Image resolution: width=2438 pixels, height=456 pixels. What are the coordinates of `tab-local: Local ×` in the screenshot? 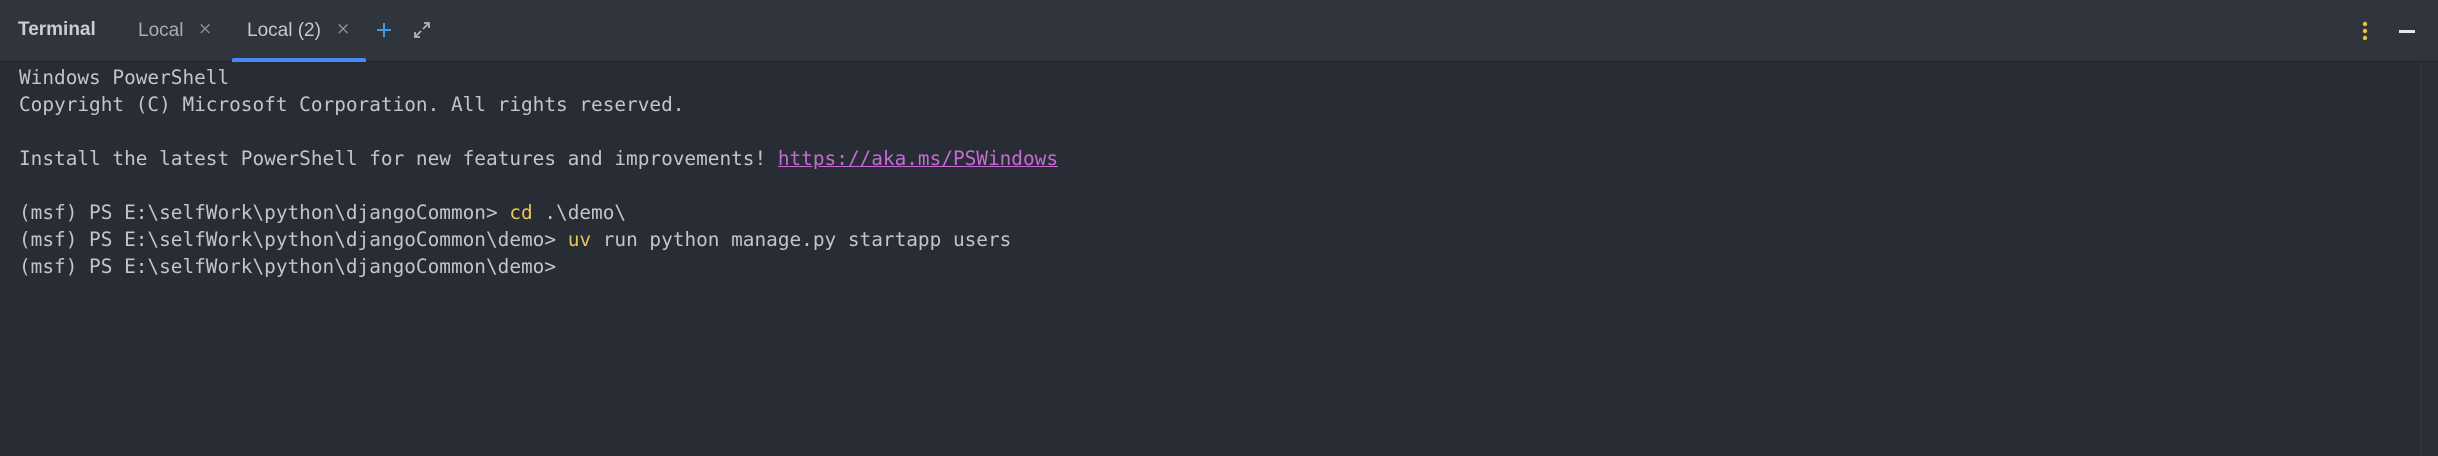 It's located at (176, 31).